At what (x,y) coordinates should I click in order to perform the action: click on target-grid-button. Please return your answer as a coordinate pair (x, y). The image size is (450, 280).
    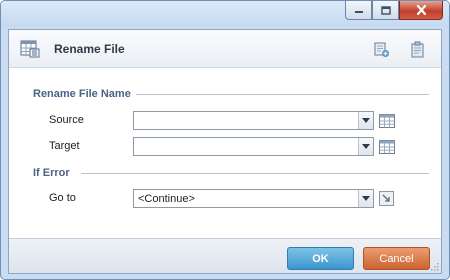
    Looking at the image, I should click on (386, 146).